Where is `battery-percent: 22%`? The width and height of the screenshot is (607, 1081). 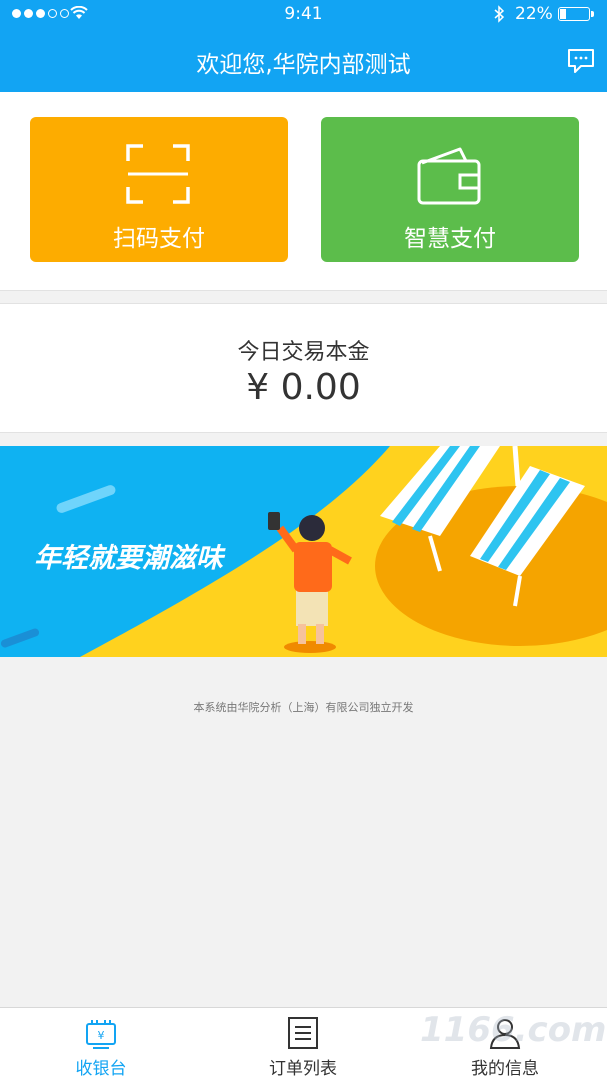
battery-percent: 22% is located at coordinates (534, 14).